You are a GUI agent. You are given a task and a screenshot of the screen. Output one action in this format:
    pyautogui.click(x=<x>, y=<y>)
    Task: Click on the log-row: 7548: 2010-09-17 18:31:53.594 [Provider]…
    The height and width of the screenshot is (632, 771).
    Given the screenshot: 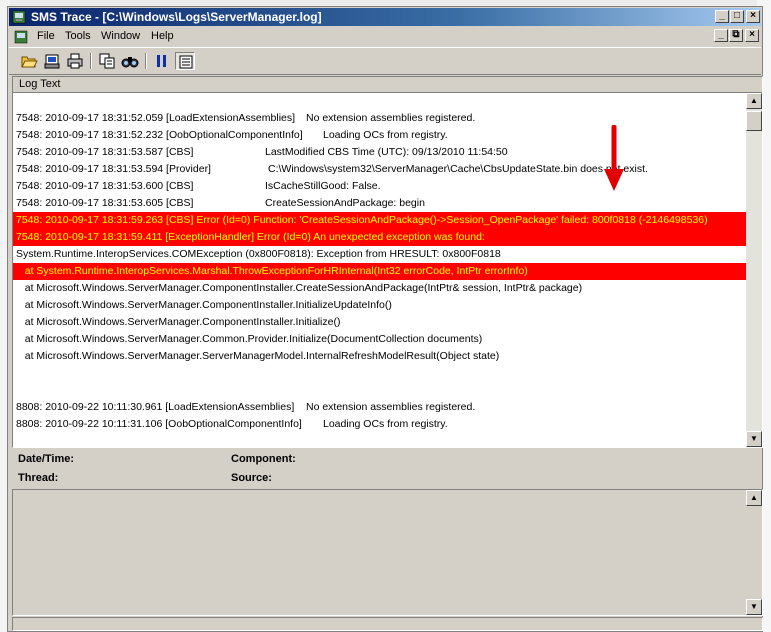 What is the action you would take?
    pyautogui.click(x=379, y=169)
    